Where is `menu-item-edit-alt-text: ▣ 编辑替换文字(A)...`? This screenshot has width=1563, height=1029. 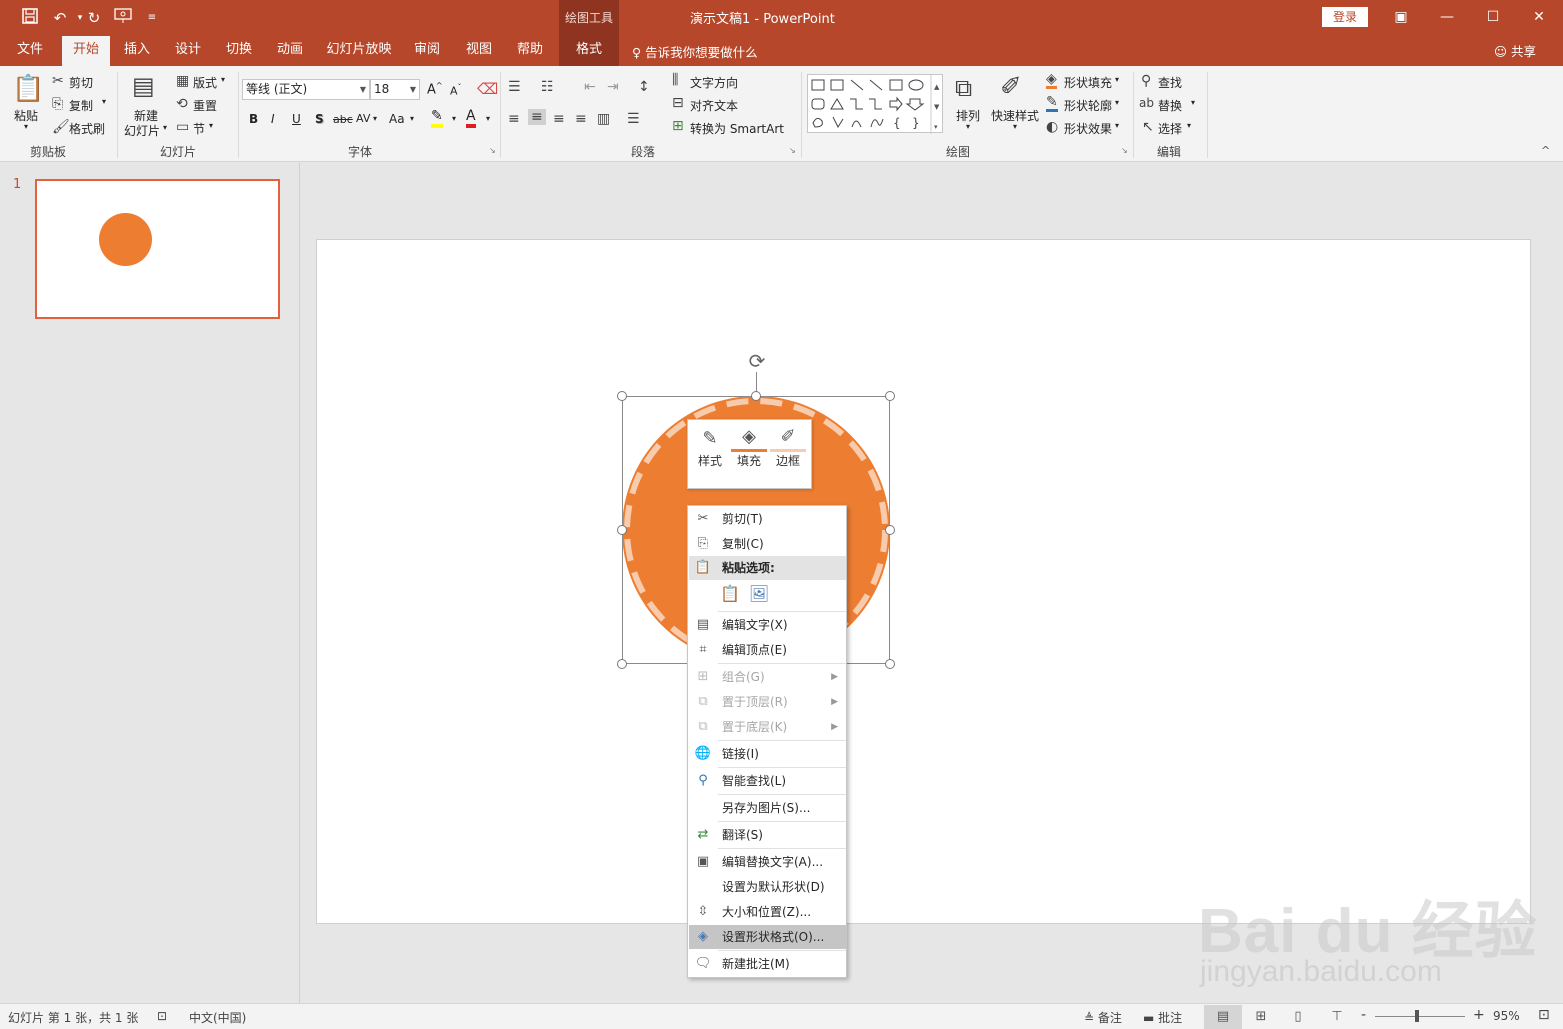 menu-item-edit-alt-text: ▣ 编辑替换文字(A)... is located at coordinates (767, 862).